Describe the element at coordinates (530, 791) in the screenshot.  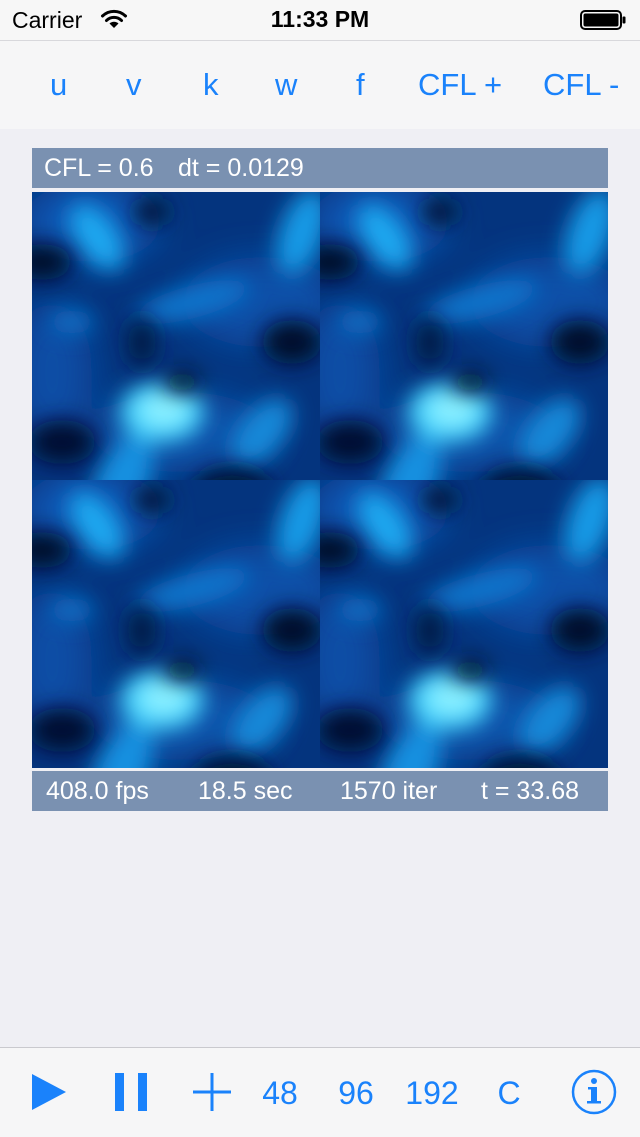
I see `sim-time-readout: t = 33.68` at that location.